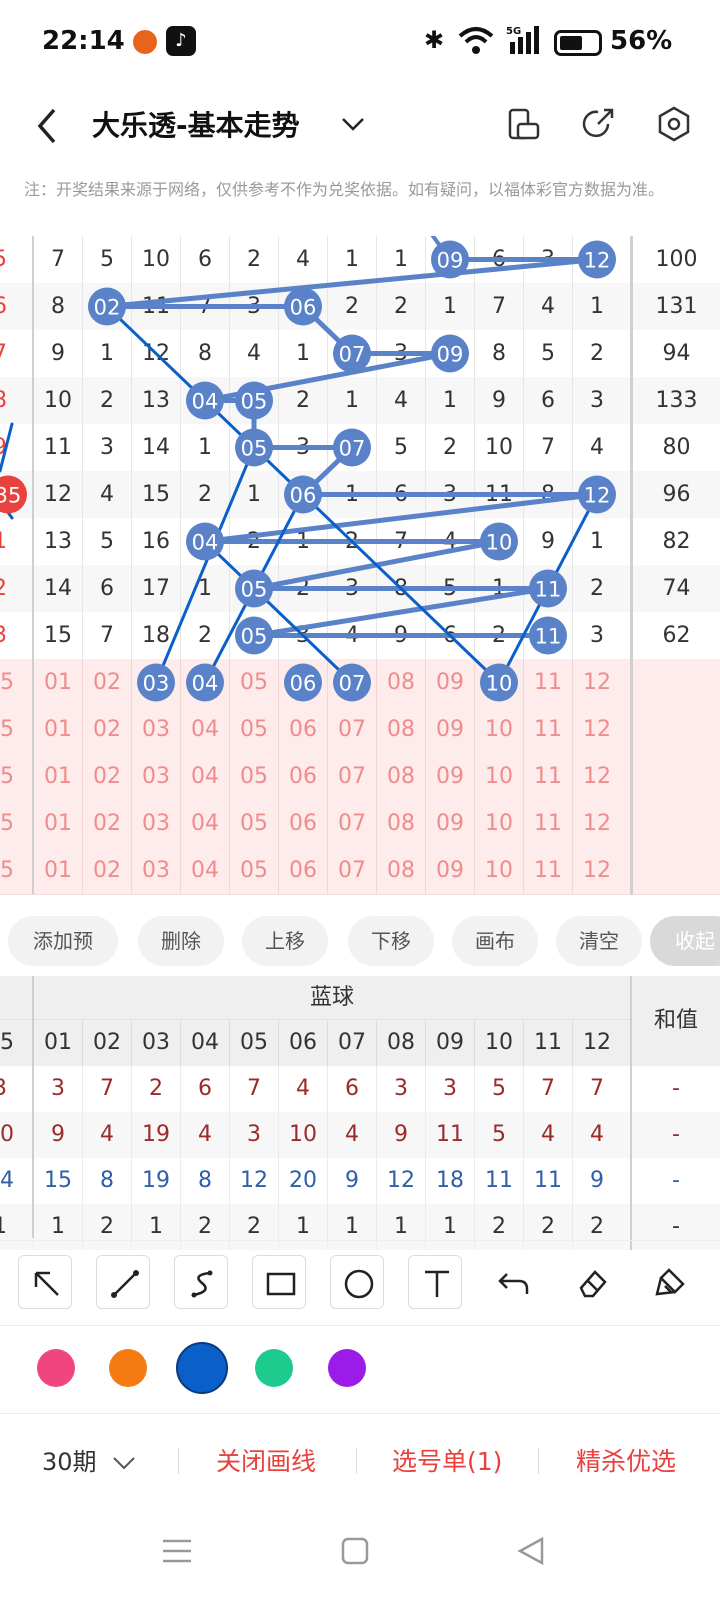 This screenshot has height=1604, width=720. I want to click on delete-button: 删除, so click(181, 941).